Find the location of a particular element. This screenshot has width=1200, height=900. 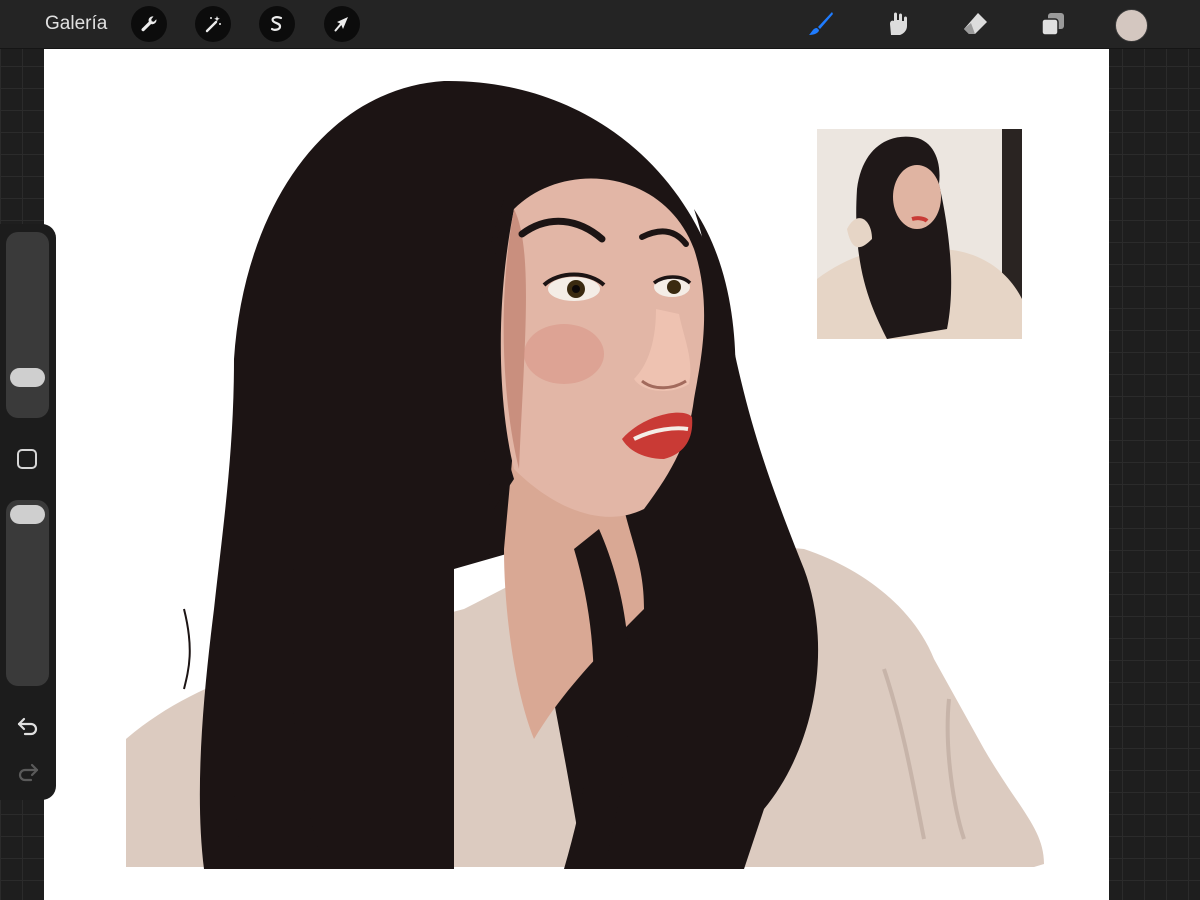

opacity-thumb is located at coordinates (27, 514).